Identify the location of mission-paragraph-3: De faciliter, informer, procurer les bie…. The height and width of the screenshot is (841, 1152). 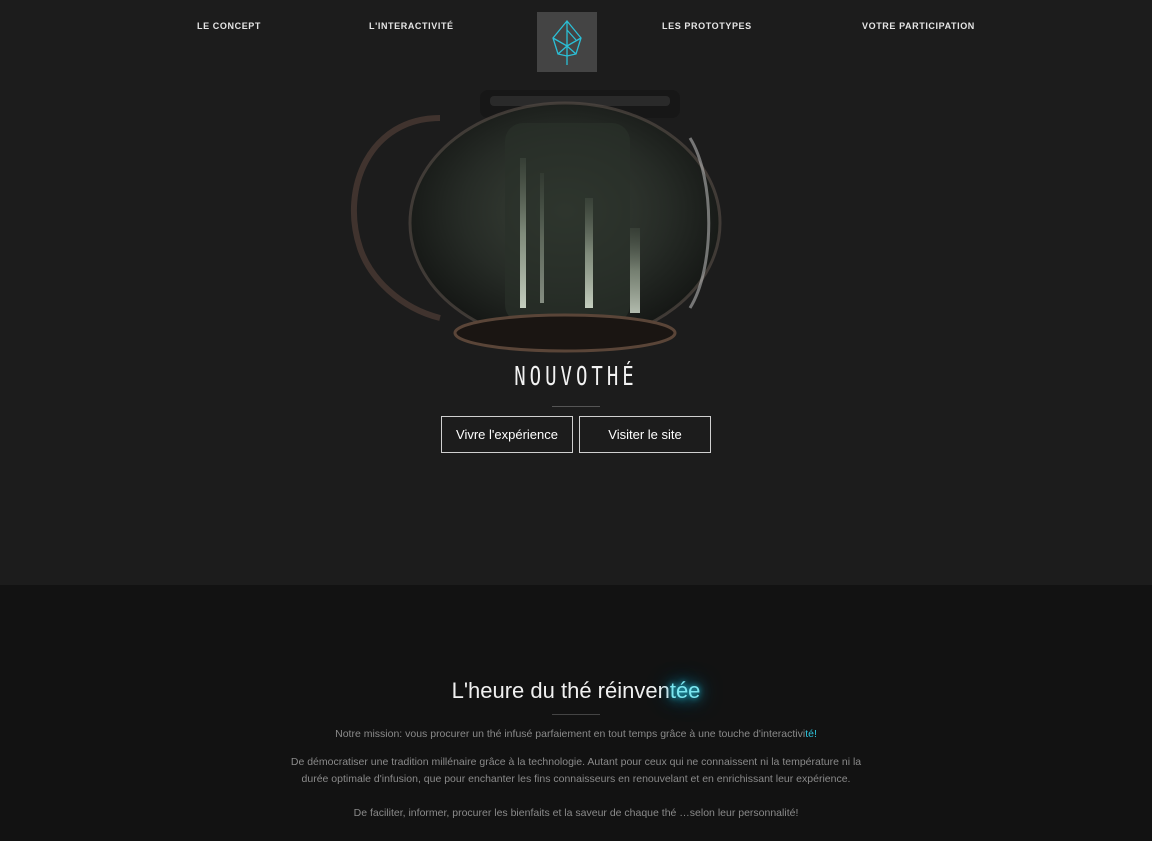
(576, 813).